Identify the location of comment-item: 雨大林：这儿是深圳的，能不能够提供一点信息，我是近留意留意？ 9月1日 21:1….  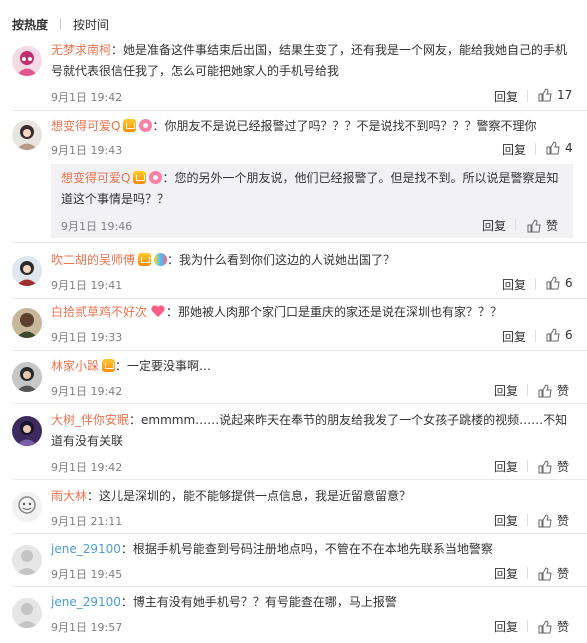
(293, 508).